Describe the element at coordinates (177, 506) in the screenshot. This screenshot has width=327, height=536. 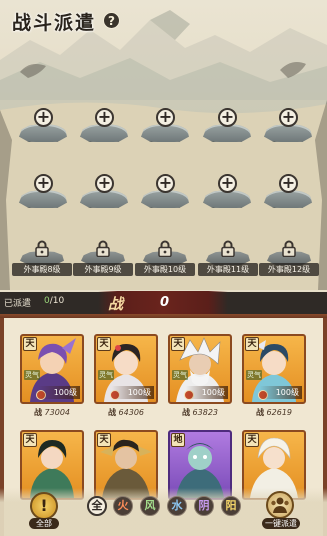
I see `filter-water-button: 水` at that location.